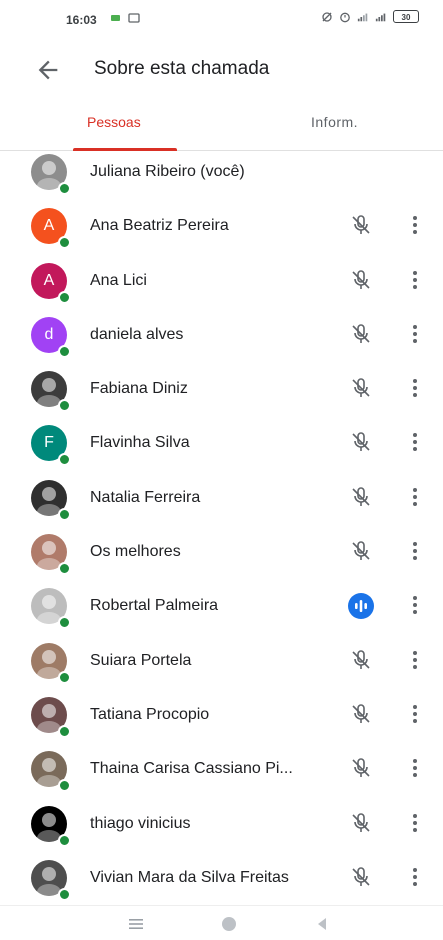 The height and width of the screenshot is (940, 443). What do you see at coordinates (221, 715) in the screenshot?
I see `participant-row: Tatiana Procopio` at bounding box center [221, 715].